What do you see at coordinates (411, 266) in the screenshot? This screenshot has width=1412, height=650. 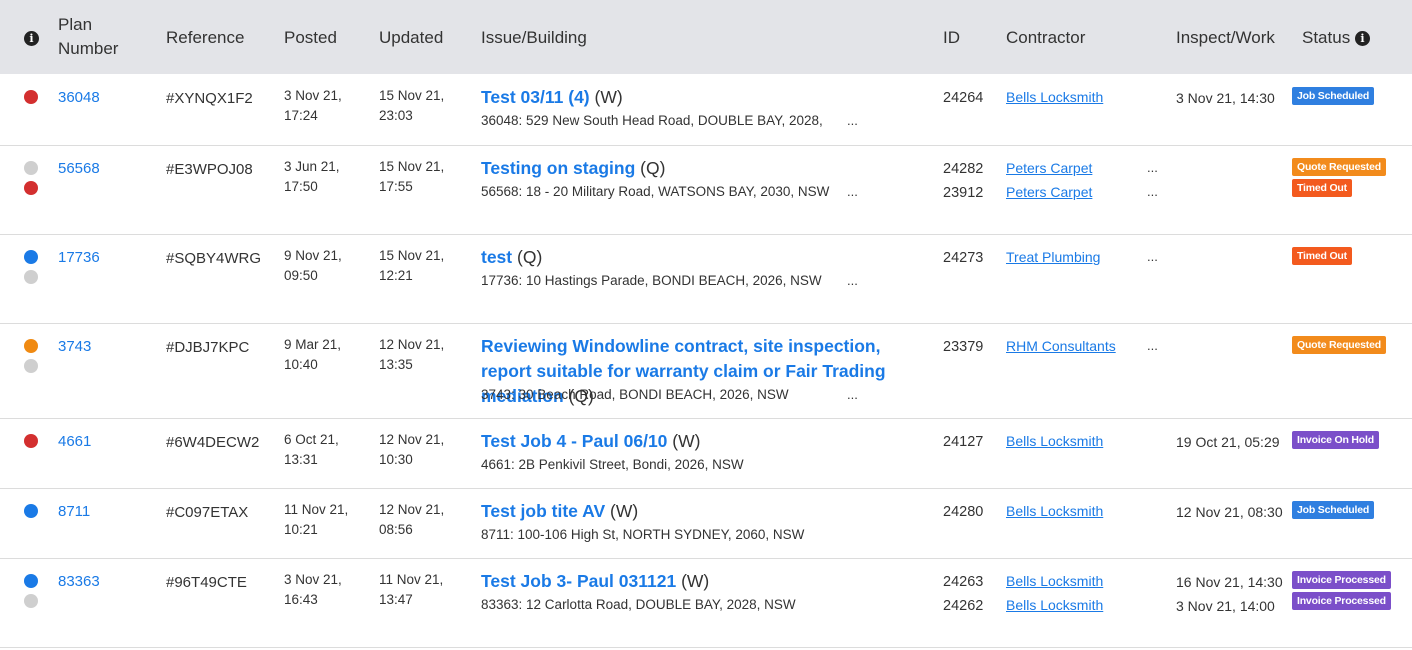 I see `updated-datetime: 15 Nov 21, 12:21` at bounding box center [411, 266].